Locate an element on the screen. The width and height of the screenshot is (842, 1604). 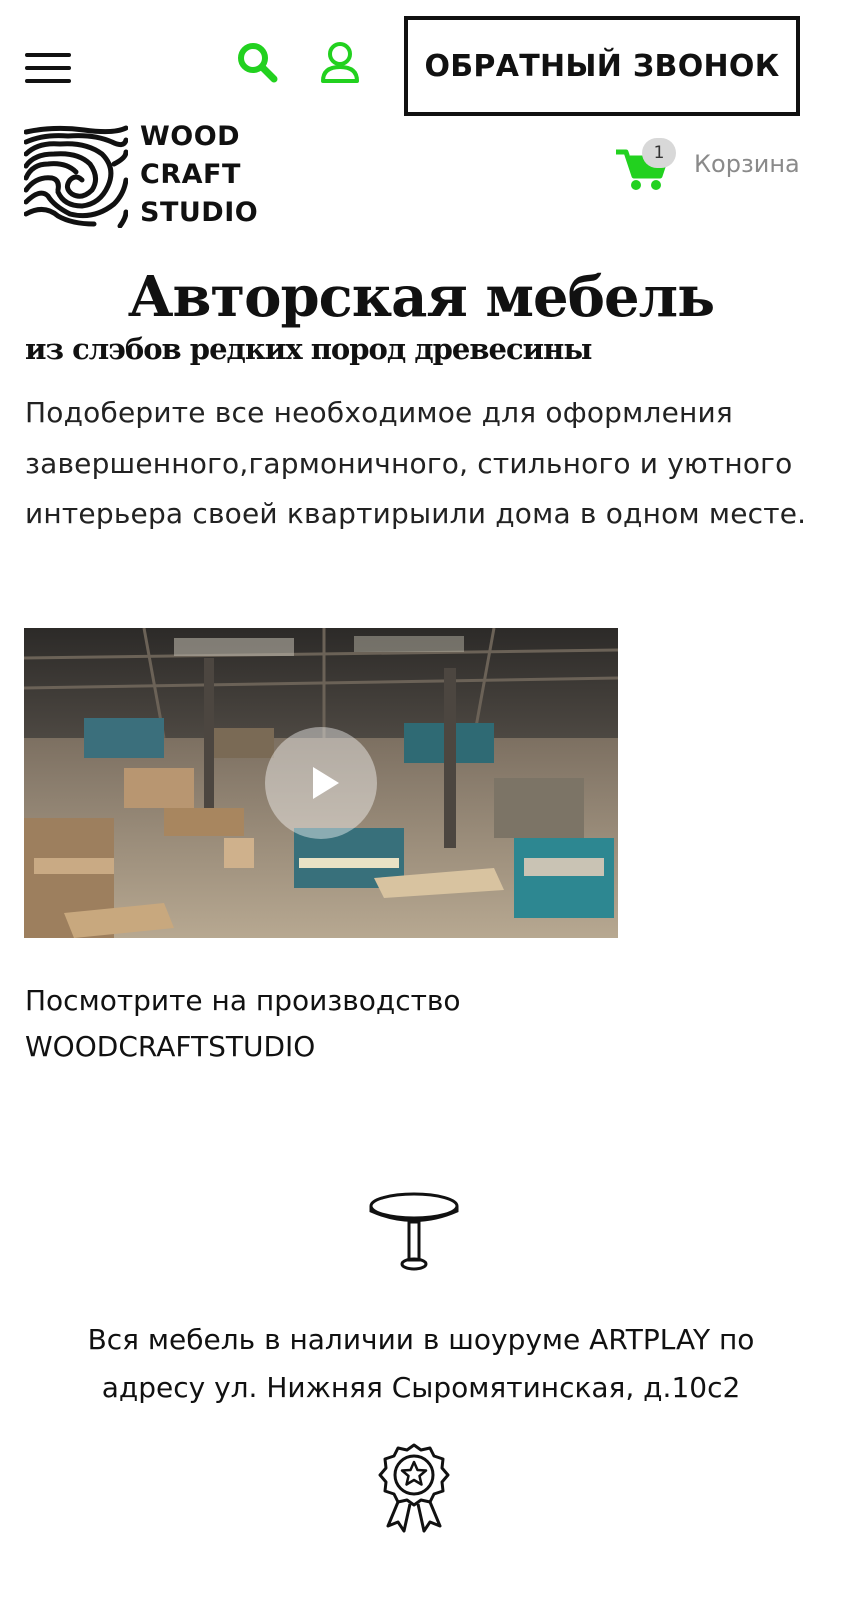
award-icon is located at coordinates (414, 1488).